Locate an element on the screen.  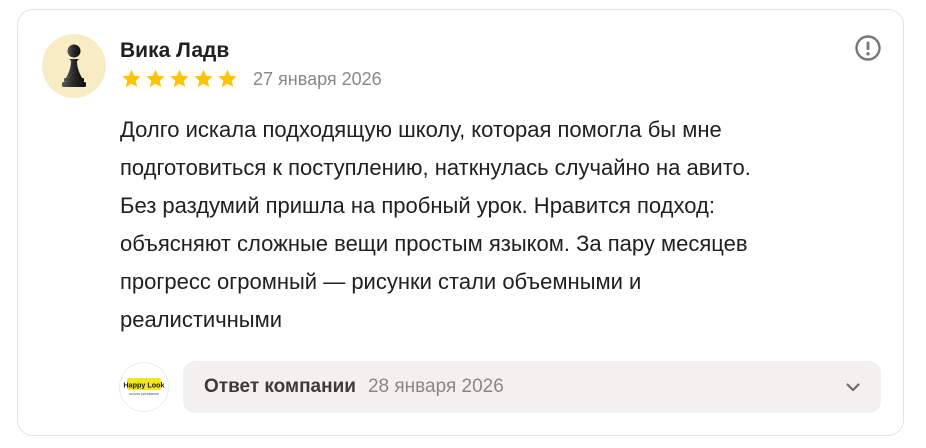
review-date: 27 января 2026 is located at coordinates (317, 78).